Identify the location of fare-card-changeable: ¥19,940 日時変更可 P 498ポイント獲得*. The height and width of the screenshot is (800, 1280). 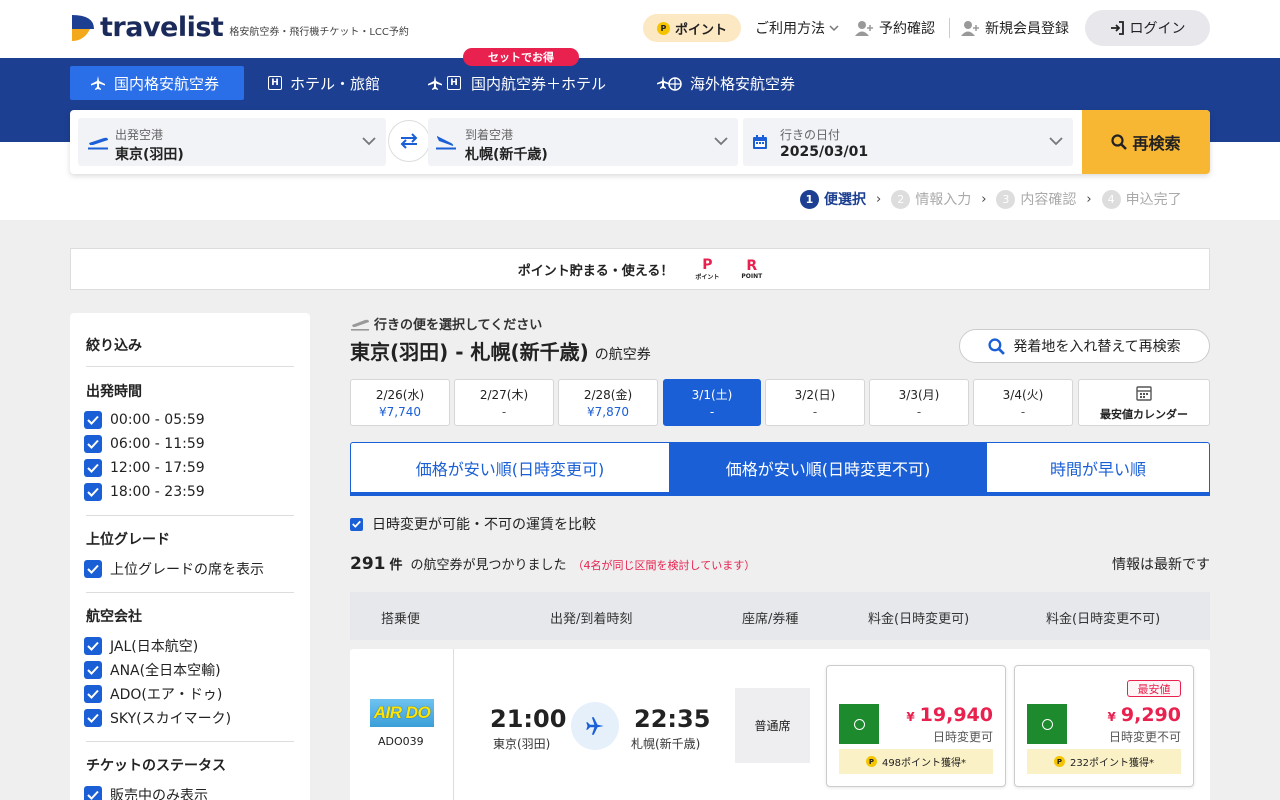
(916, 726).